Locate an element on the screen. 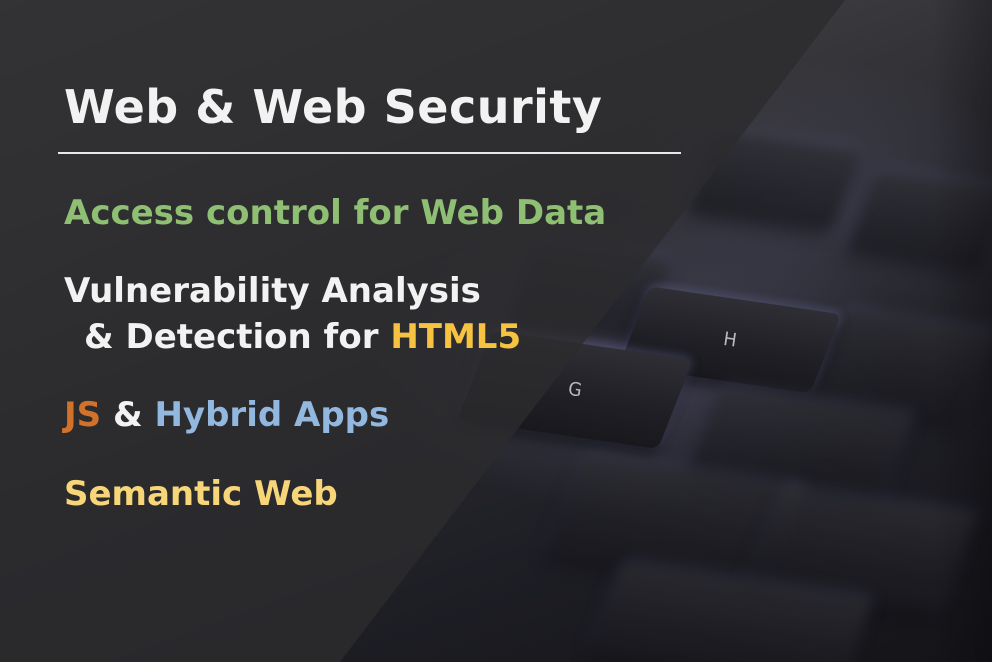 The image size is (992, 662). title-underline is located at coordinates (369, 153).